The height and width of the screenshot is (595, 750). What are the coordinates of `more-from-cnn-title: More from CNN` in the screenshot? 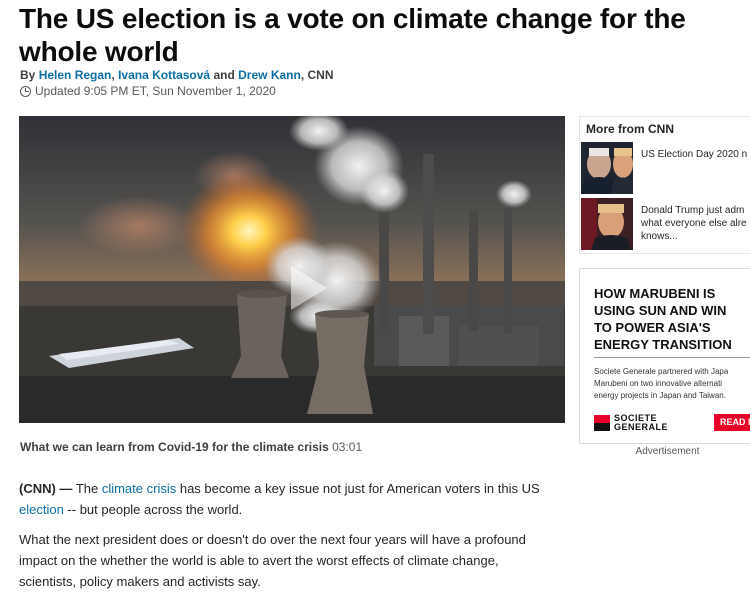 It's located at (630, 129).